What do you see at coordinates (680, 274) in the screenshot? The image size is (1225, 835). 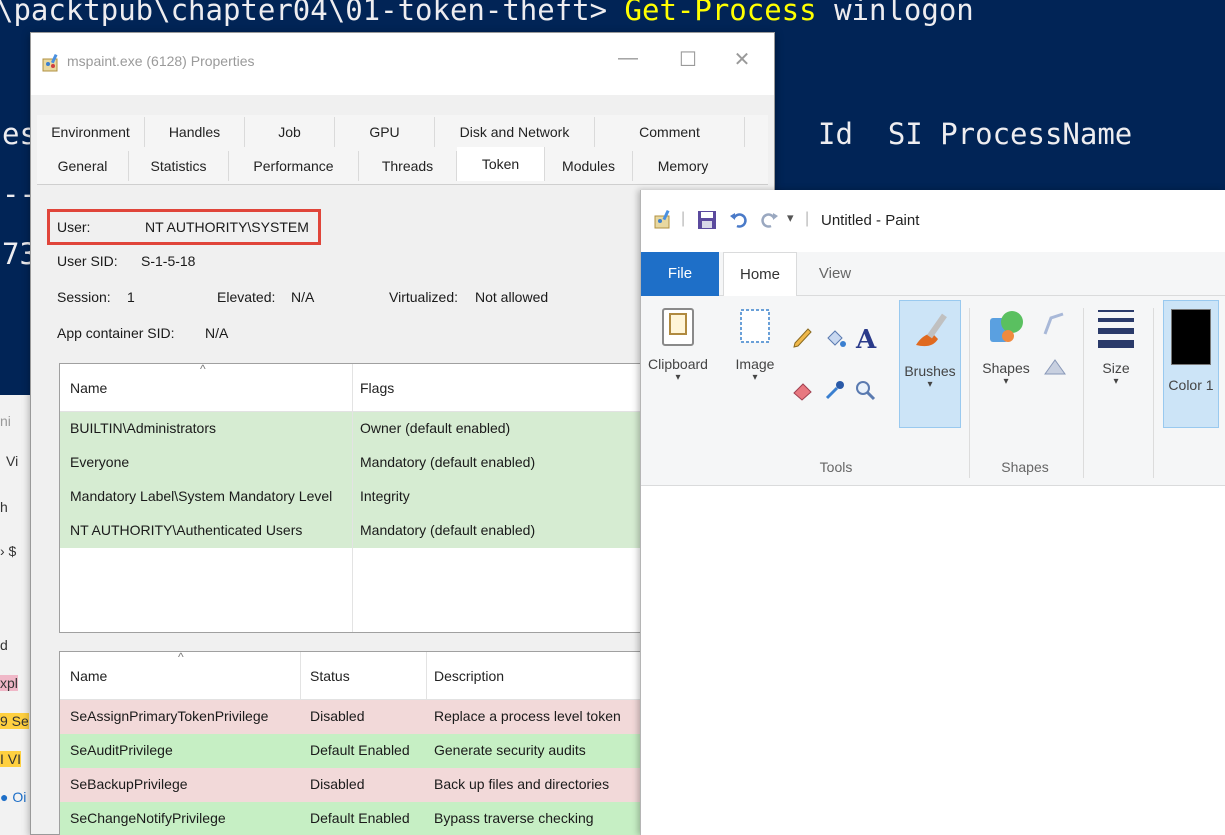 I see `tab-file: File` at bounding box center [680, 274].